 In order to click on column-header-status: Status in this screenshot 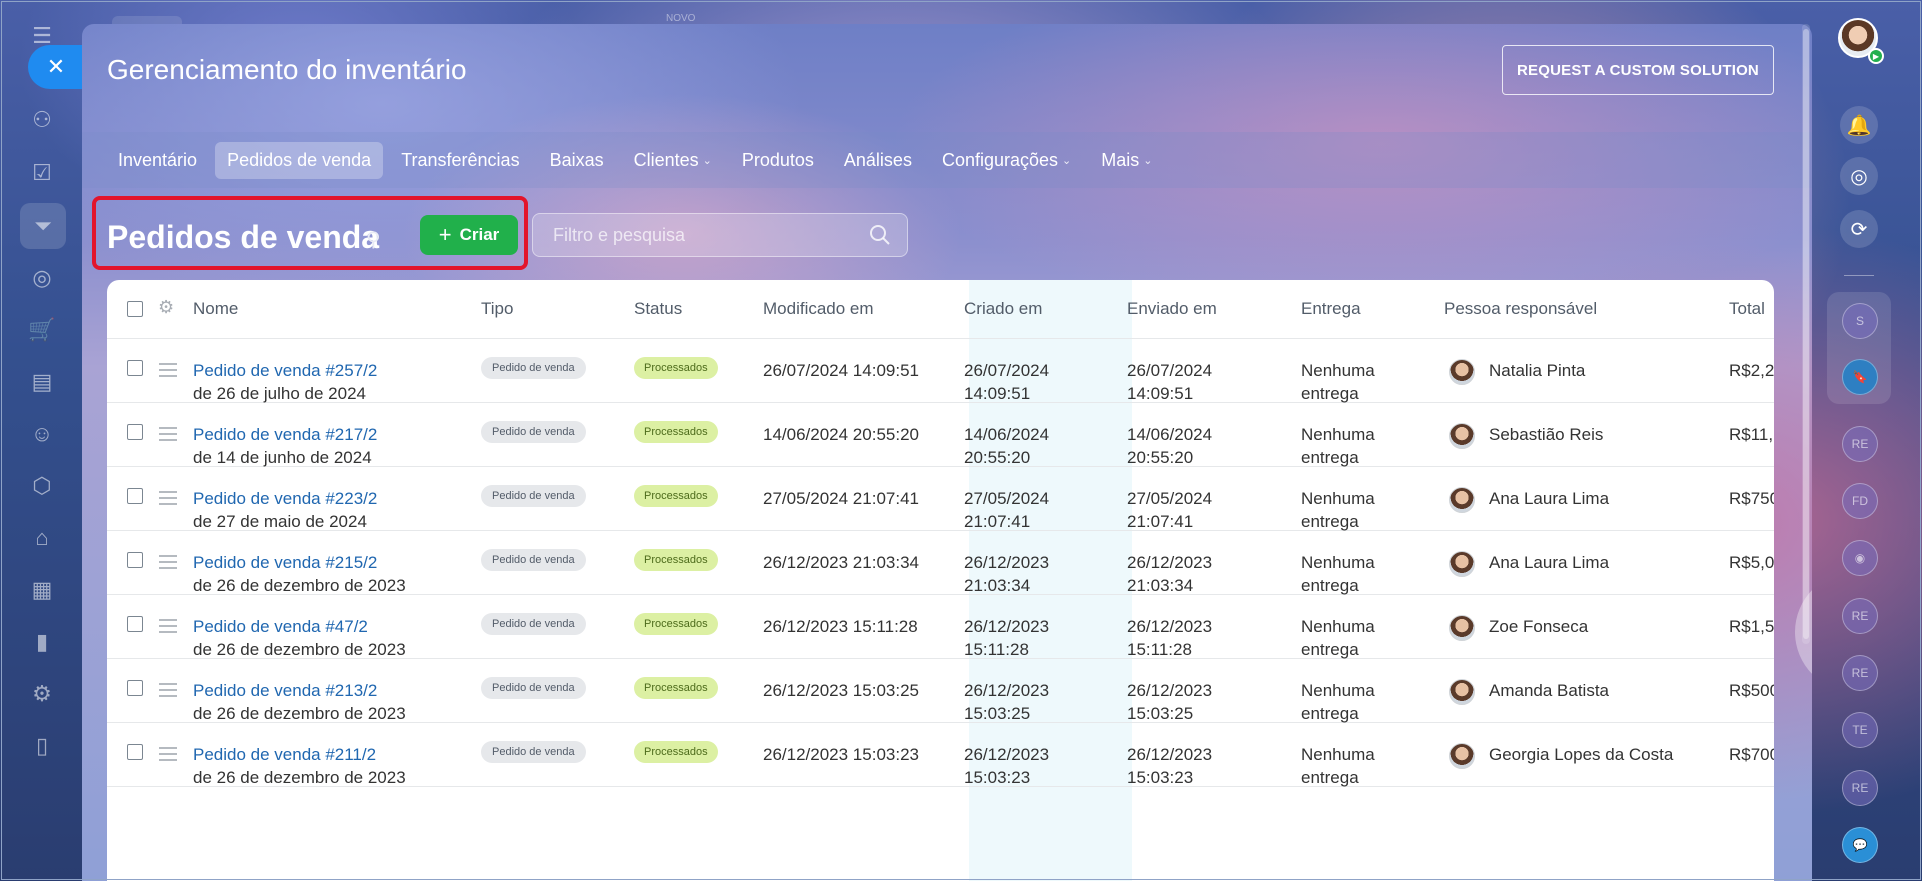, I will do `click(658, 309)`.